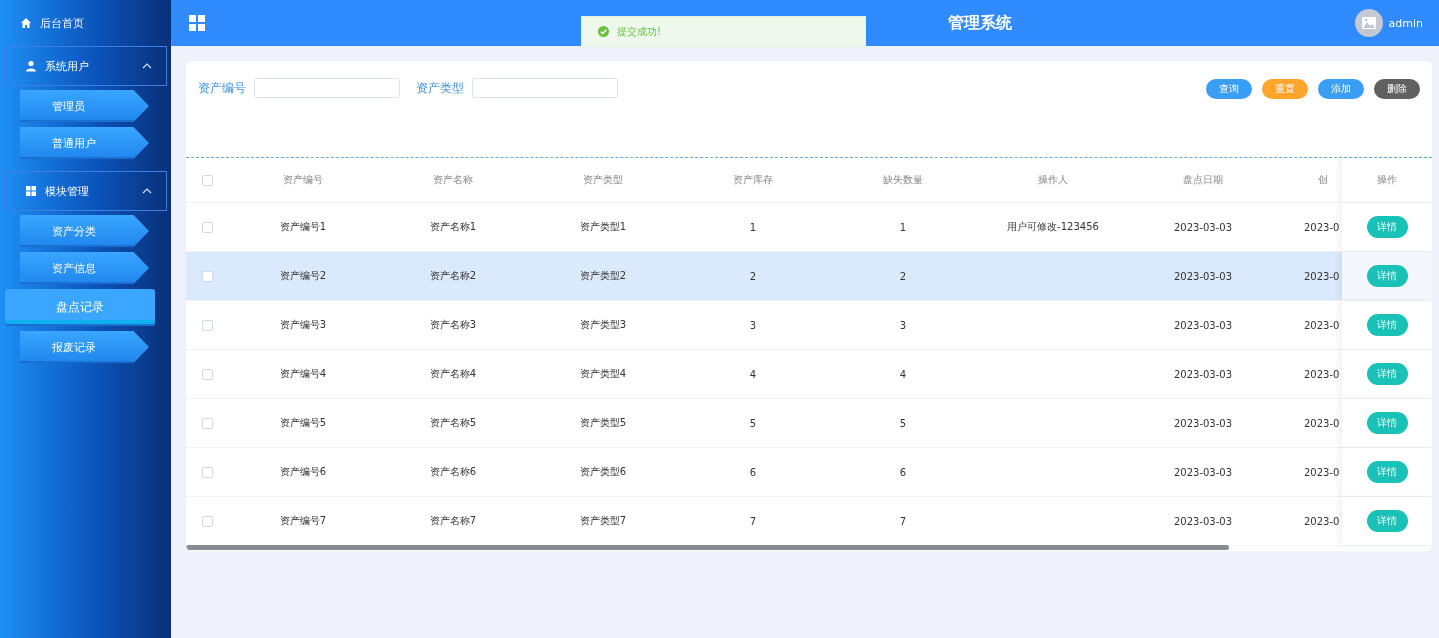  What do you see at coordinates (603, 276) in the screenshot?
I see `table-cell: 资产类型2` at bounding box center [603, 276].